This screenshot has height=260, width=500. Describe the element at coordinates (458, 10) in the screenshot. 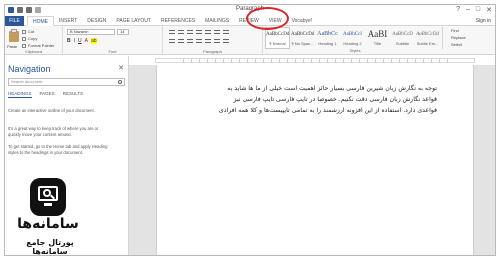

I see `help-button: ?` at that location.